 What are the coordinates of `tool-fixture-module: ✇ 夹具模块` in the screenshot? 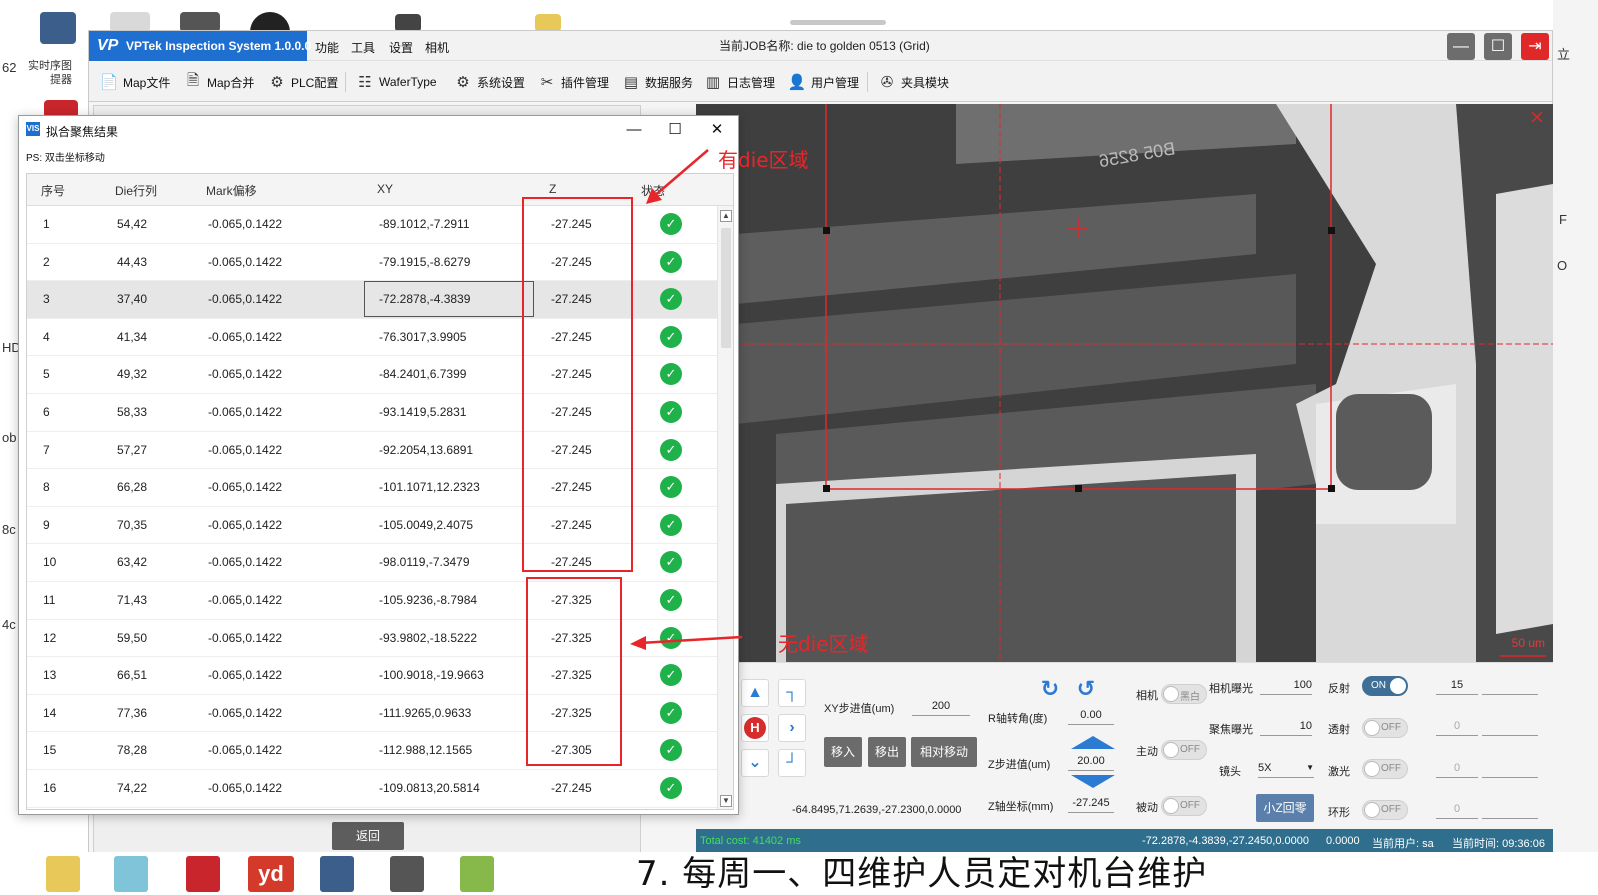 It's located at (913, 82).